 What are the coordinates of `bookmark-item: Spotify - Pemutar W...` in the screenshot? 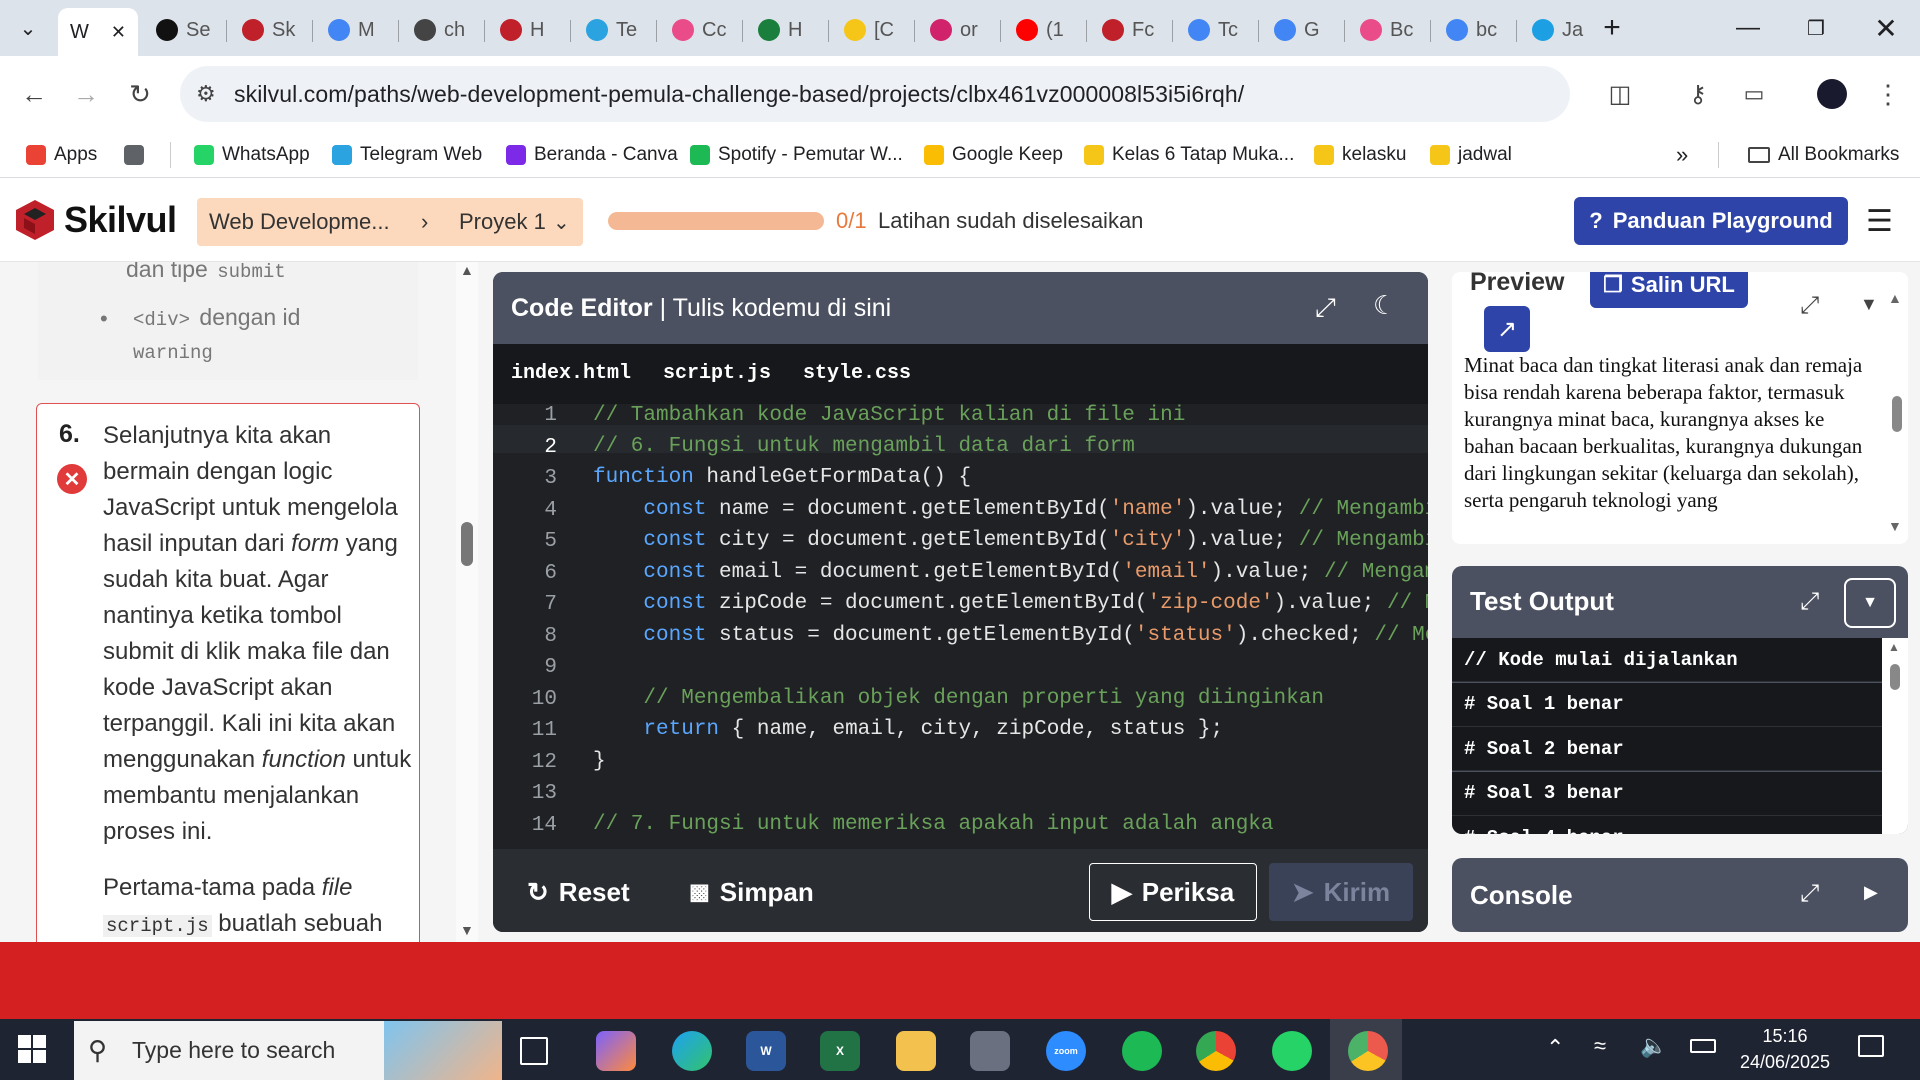 It's located at (796, 155).